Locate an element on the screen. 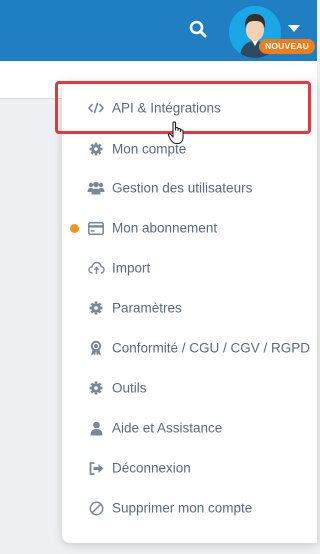 This screenshot has height=554, width=320. menu-item-label: Outils is located at coordinates (129, 388).